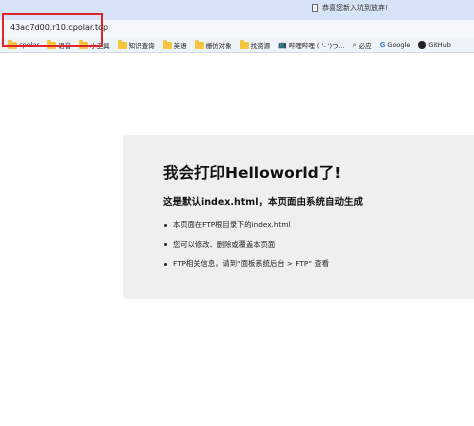  Describe the element at coordinates (439, 45) in the screenshot. I see `bookmark-label: GitHub` at that location.